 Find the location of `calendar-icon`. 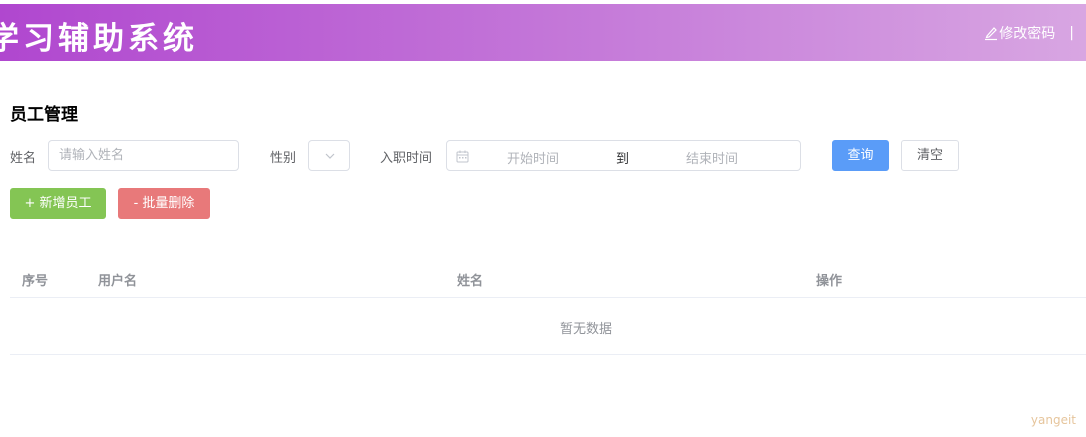

calendar-icon is located at coordinates (462, 156).